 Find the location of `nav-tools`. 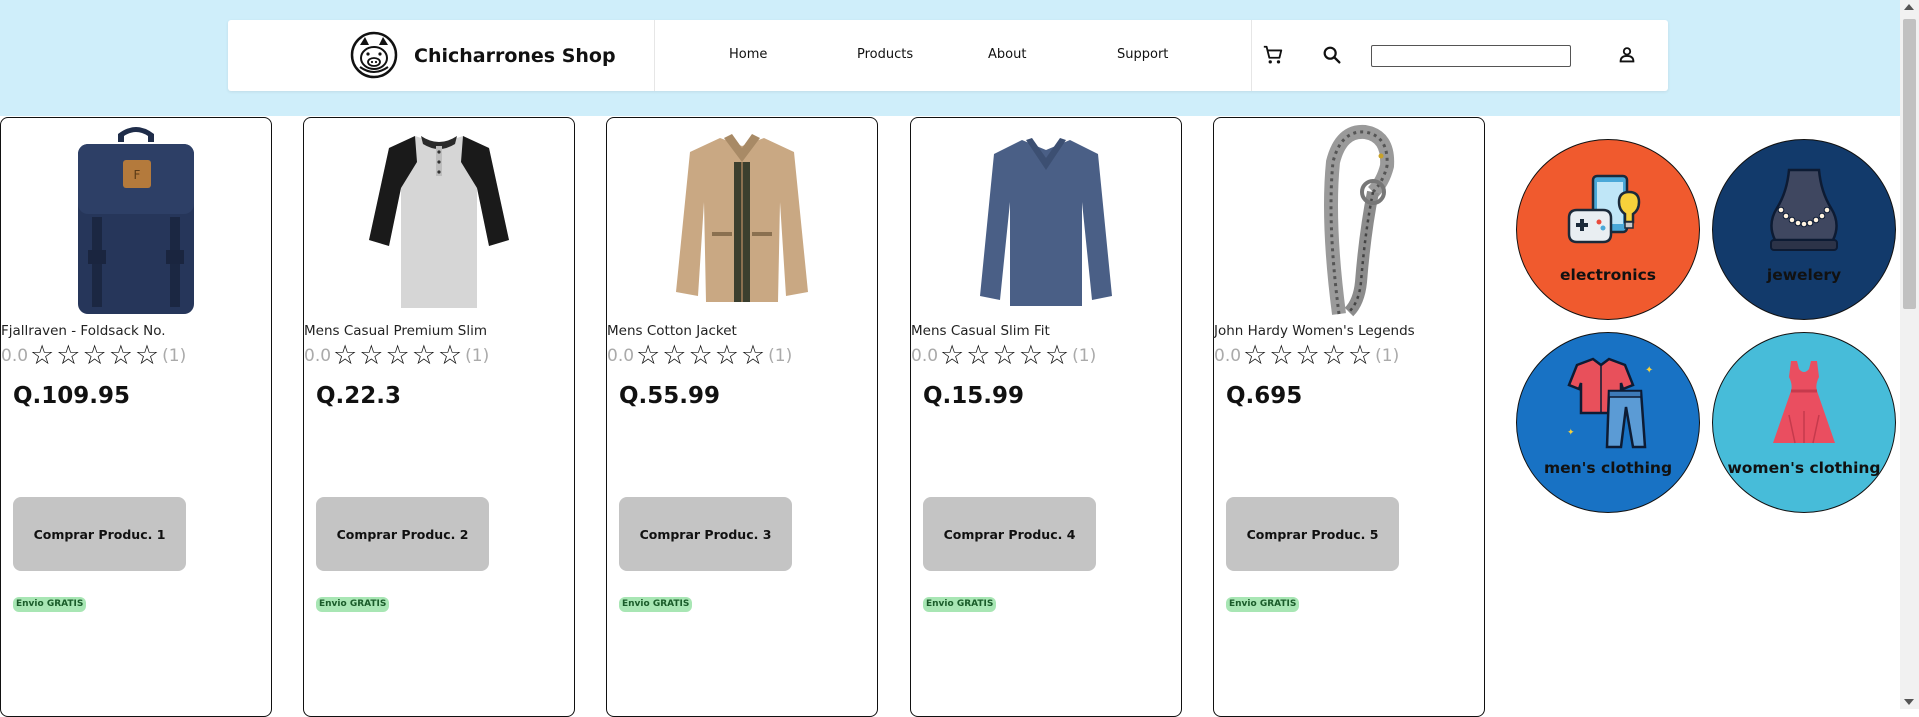

nav-tools is located at coordinates (1455, 55).